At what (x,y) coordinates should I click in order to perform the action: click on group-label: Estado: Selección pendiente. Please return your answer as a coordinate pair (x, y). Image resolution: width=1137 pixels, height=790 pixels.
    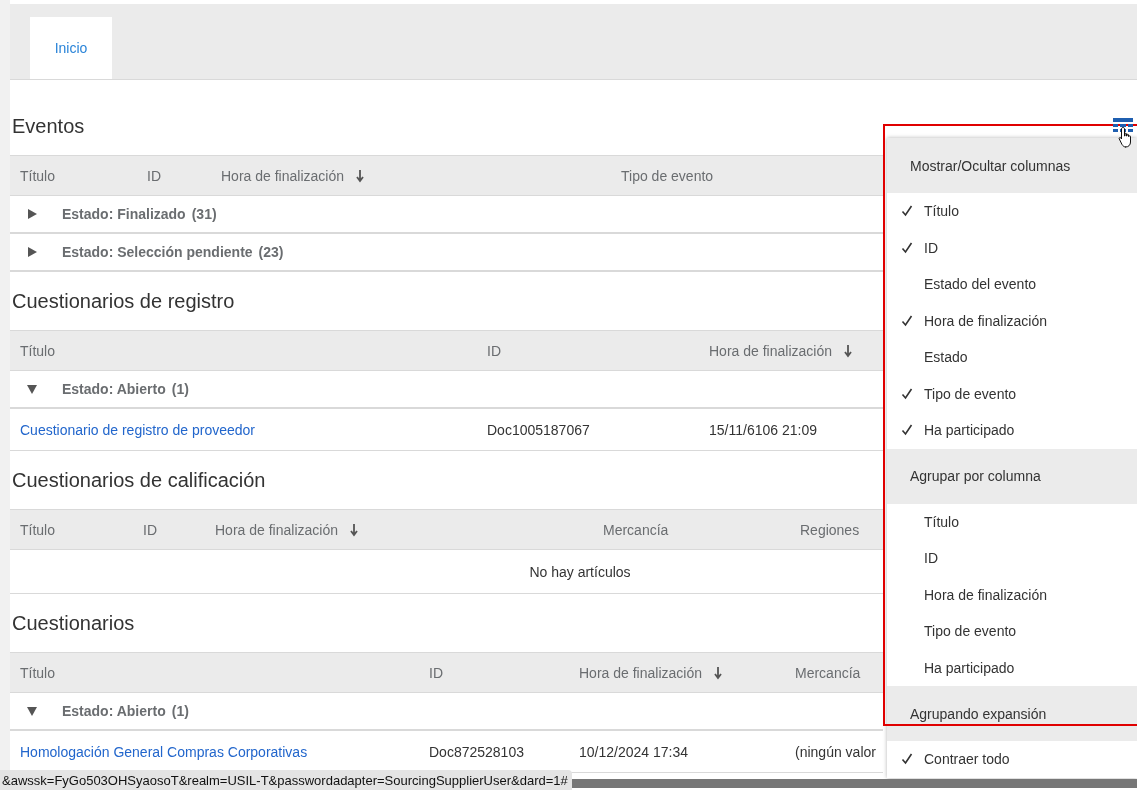
    Looking at the image, I should click on (157, 252).